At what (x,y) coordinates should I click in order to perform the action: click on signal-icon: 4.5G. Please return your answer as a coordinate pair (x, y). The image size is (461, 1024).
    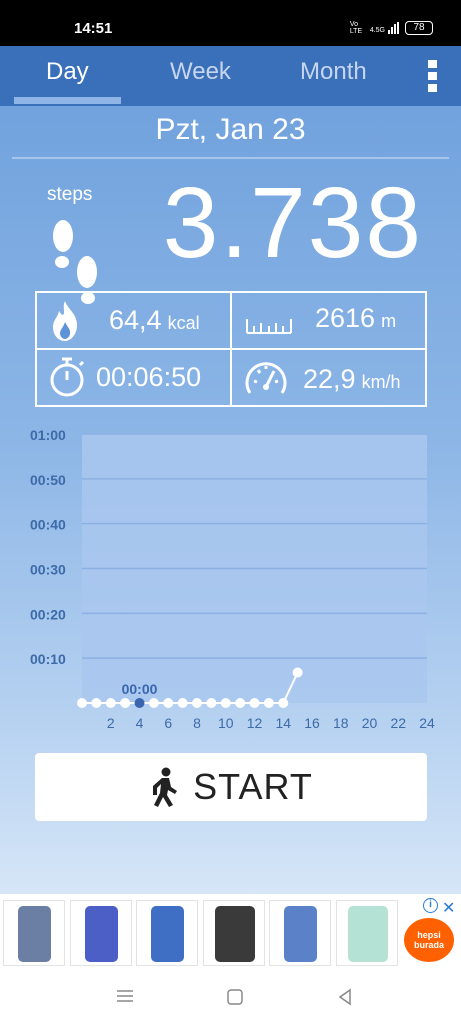
    Looking at the image, I should click on (384, 28).